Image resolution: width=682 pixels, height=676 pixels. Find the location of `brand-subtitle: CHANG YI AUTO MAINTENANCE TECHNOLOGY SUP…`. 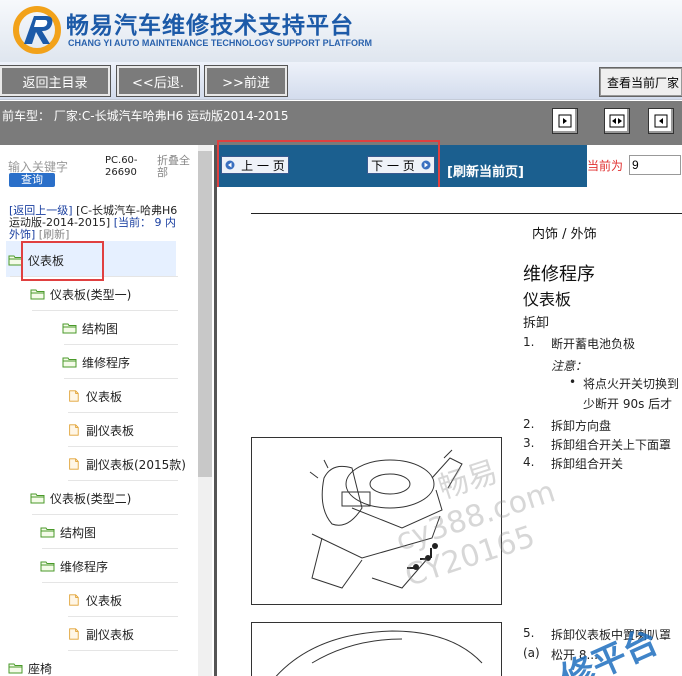

brand-subtitle: CHANG YI AUTO MAINTENANCE TECHNOLOGY SUP… is located at coordinates (220, 43).